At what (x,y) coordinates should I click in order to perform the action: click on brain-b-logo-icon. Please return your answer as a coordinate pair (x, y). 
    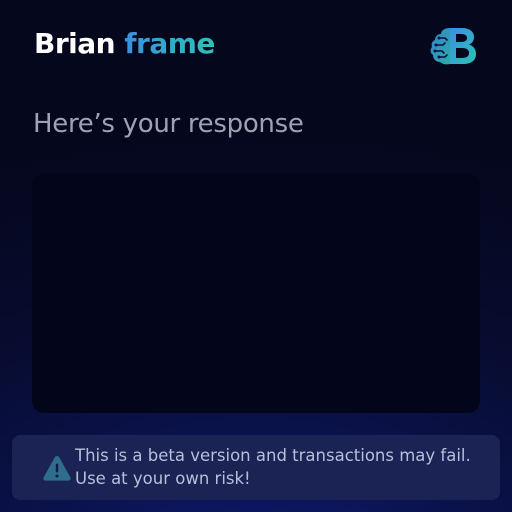
    Looking at the image, I should click on (453, 46).